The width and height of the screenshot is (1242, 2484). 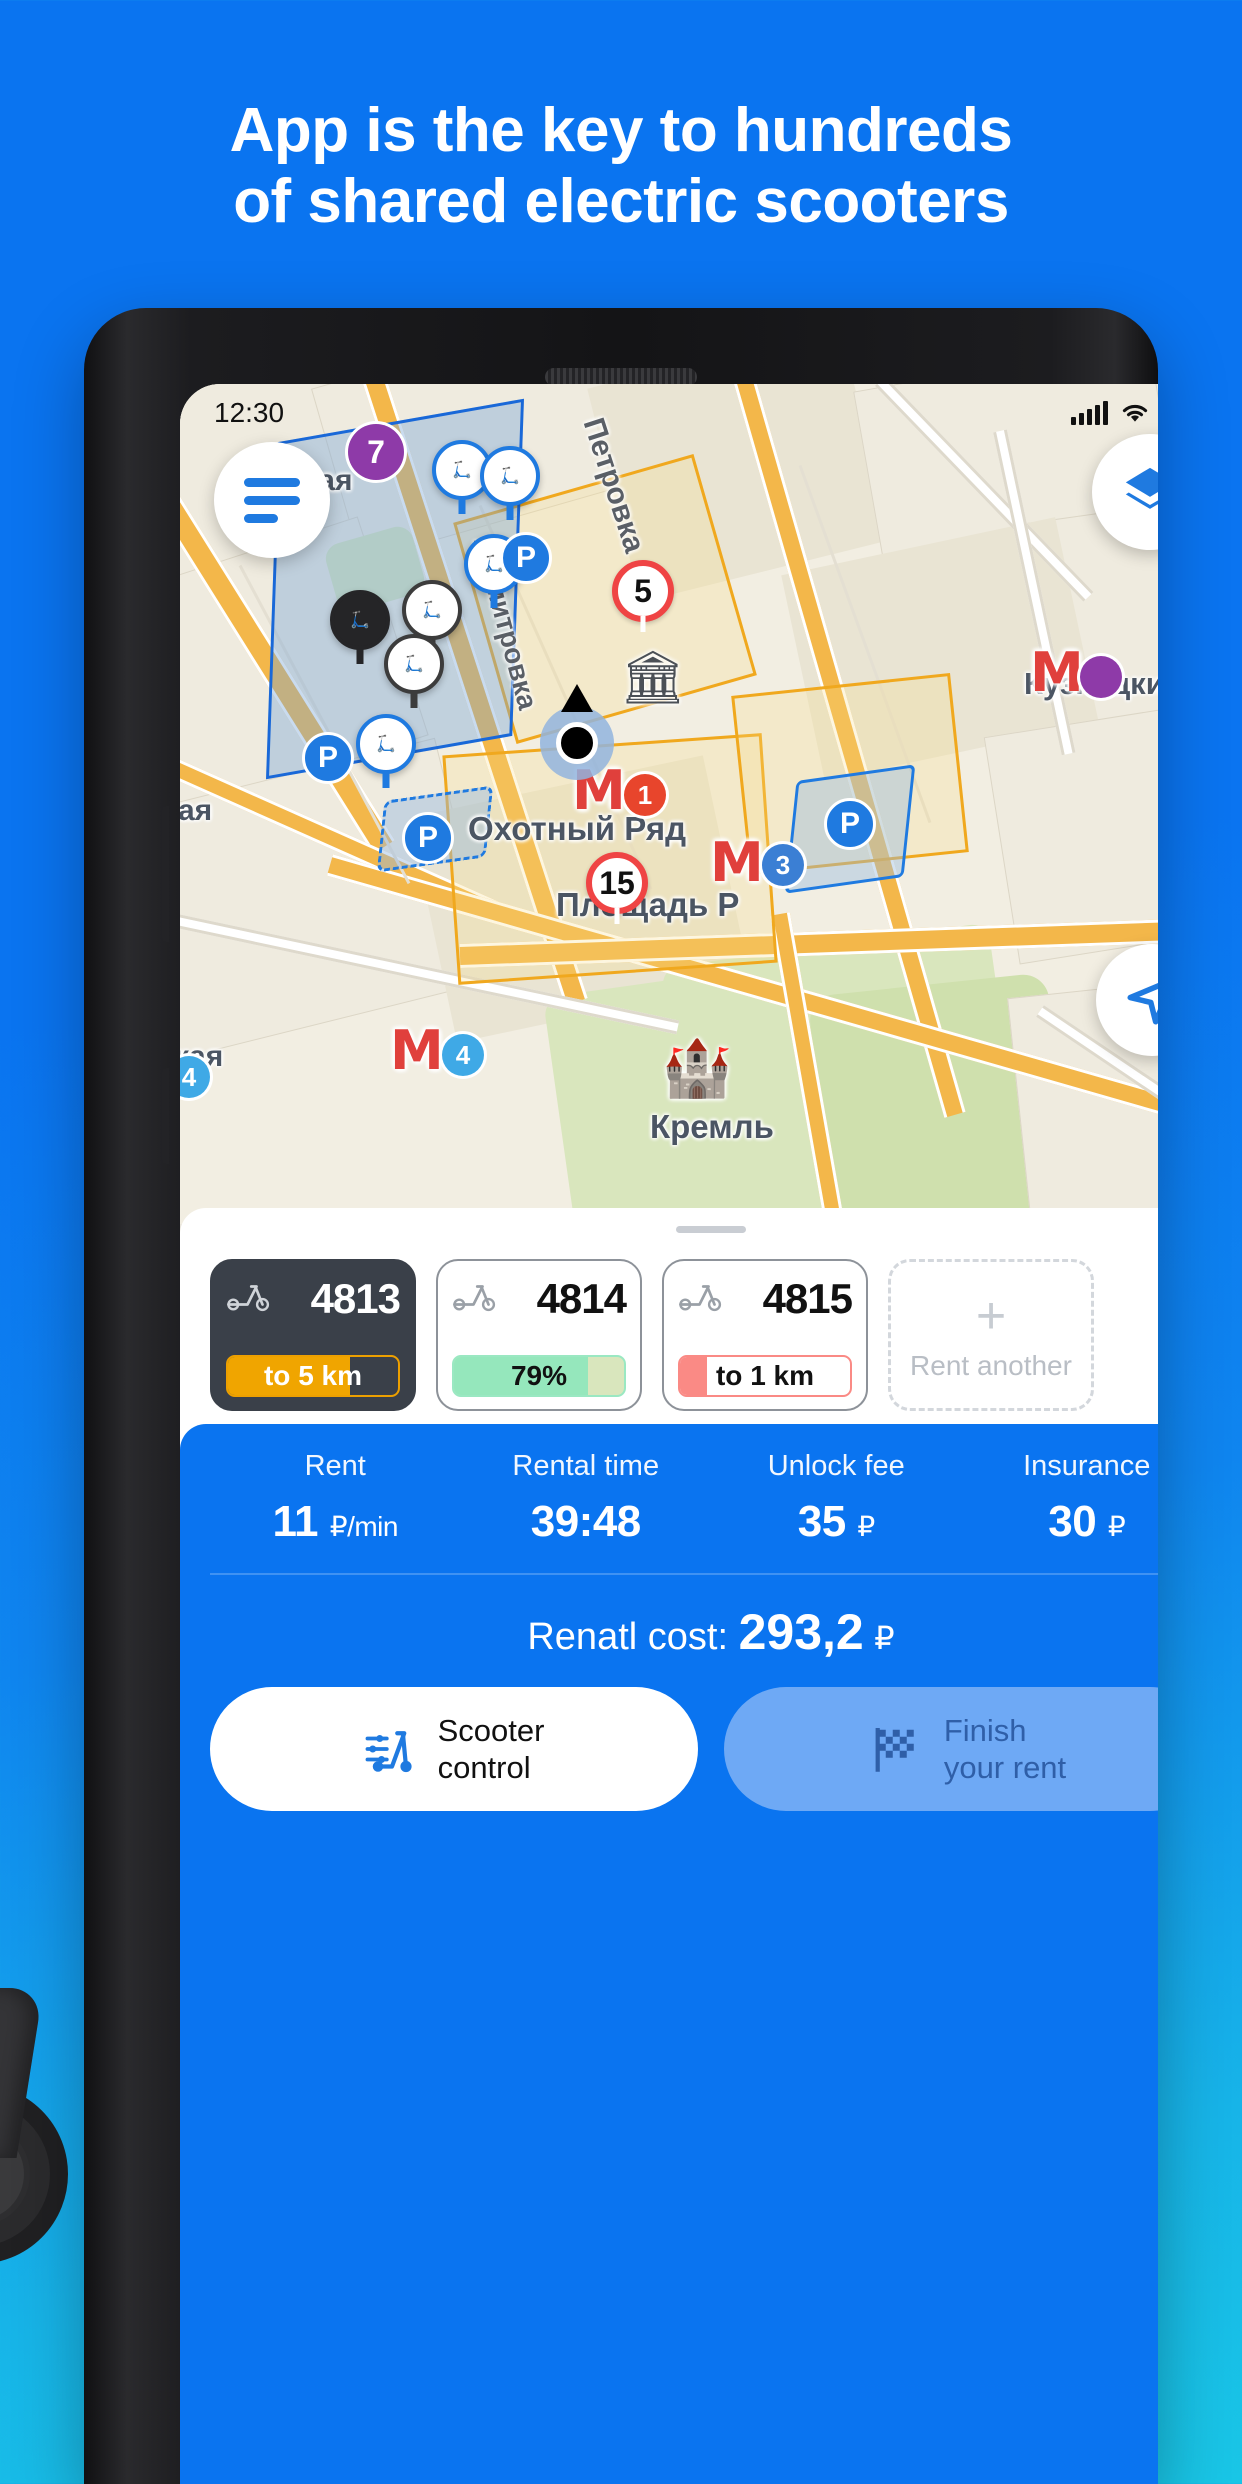 I want to click on total-cost: Renatl cost: 293,2 ₽, so click(x=684, y=1631).